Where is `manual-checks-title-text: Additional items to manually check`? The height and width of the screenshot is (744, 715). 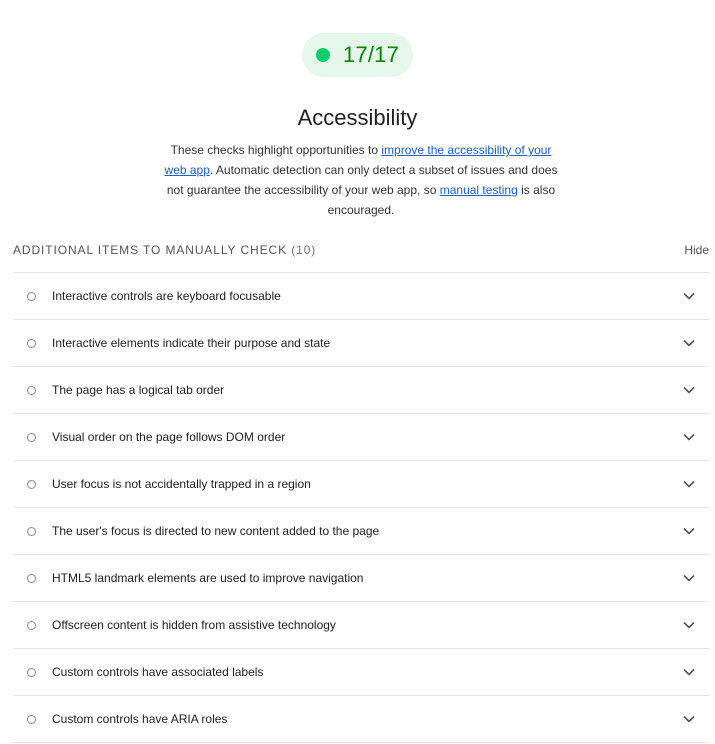
manual-checks-title-text: Additional items to manually check is located at coordinates (150, 250).